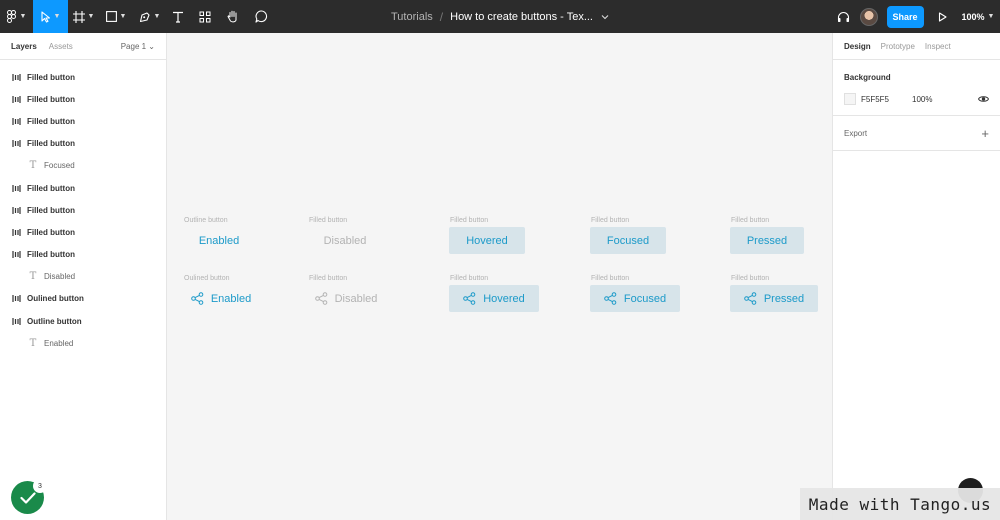 The width and height of the screenshot is (1000, 520). What do you see at coordinates (938, 46) in the screenshot?
I see `tab-inspect: Inspect` at bounding box center [938, 46].